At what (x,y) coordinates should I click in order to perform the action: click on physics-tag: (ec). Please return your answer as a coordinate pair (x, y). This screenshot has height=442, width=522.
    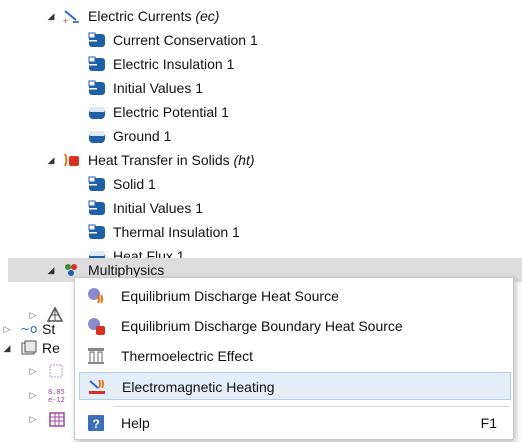
    Looking at the image, I should click on (207, 16).